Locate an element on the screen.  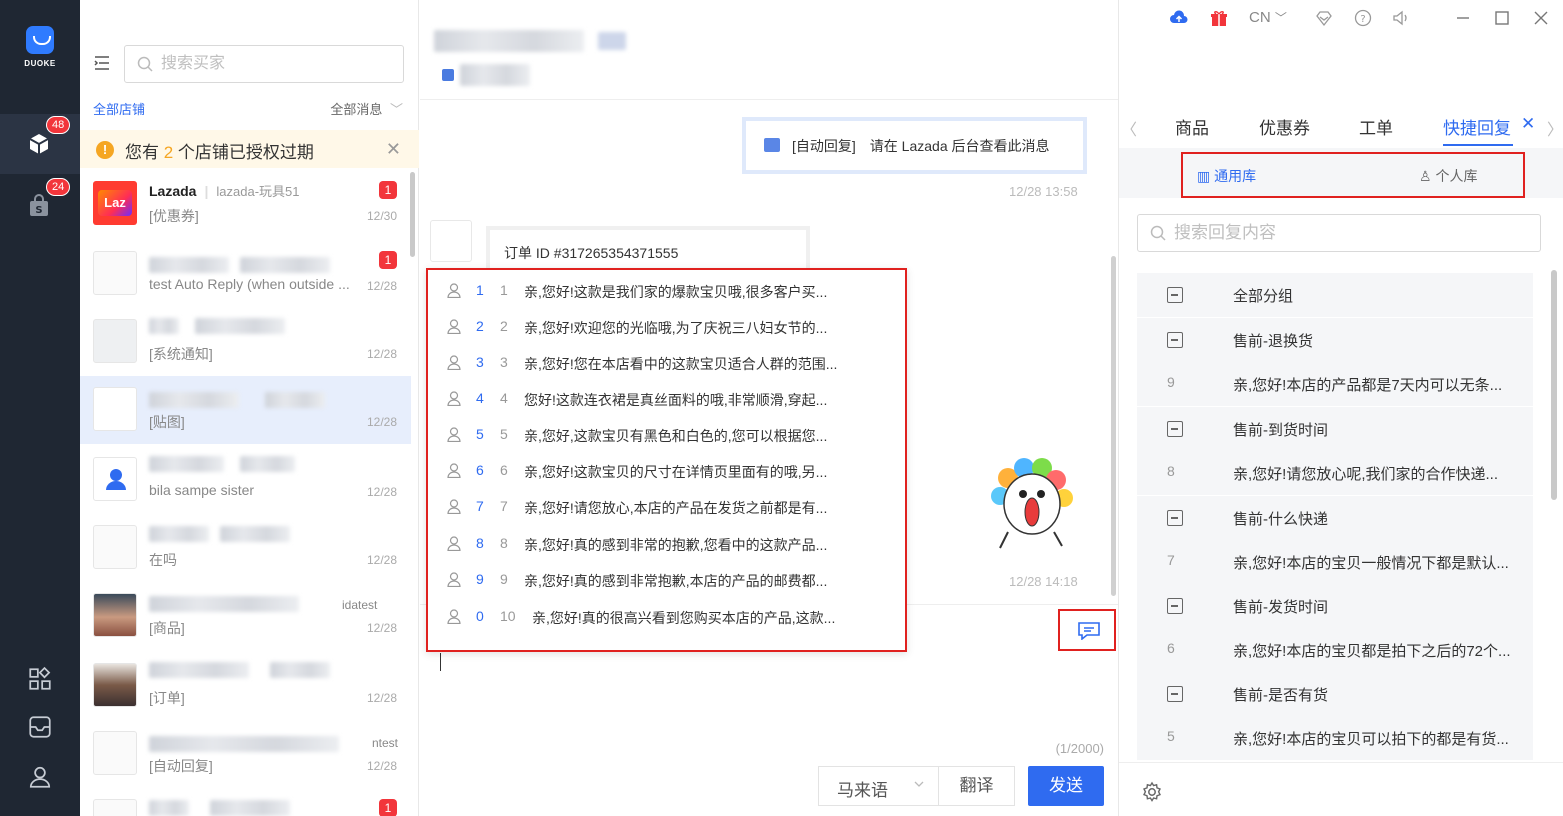
minimize-icon is located at coordinates (1463, 18).